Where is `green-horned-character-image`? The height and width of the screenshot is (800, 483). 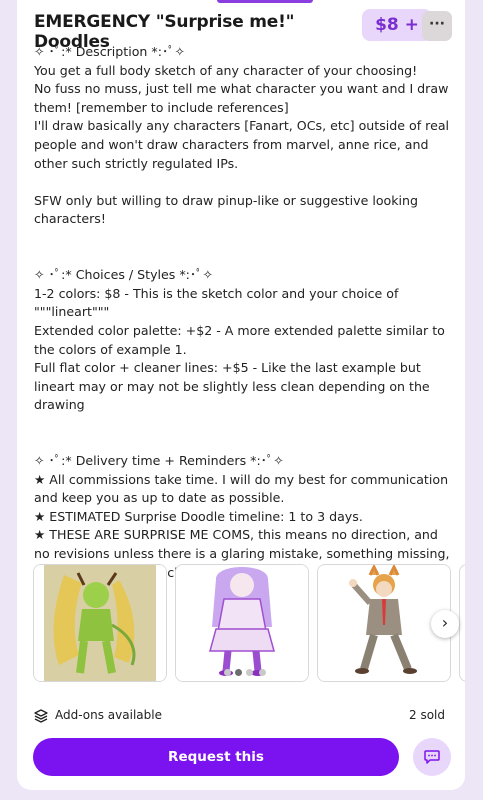
green-horned-character-image is located at coordinates (100, 623).